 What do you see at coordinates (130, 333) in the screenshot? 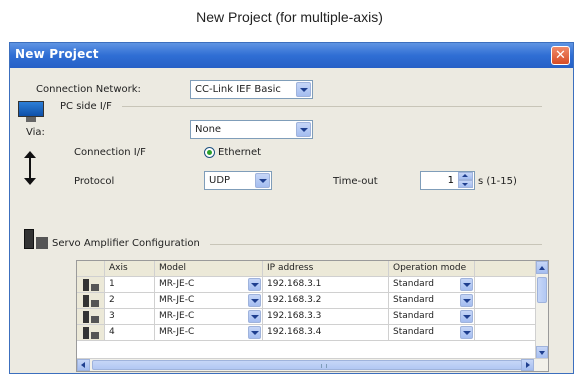
I see `axis-cell: 4` at bounding box center [130, 333].